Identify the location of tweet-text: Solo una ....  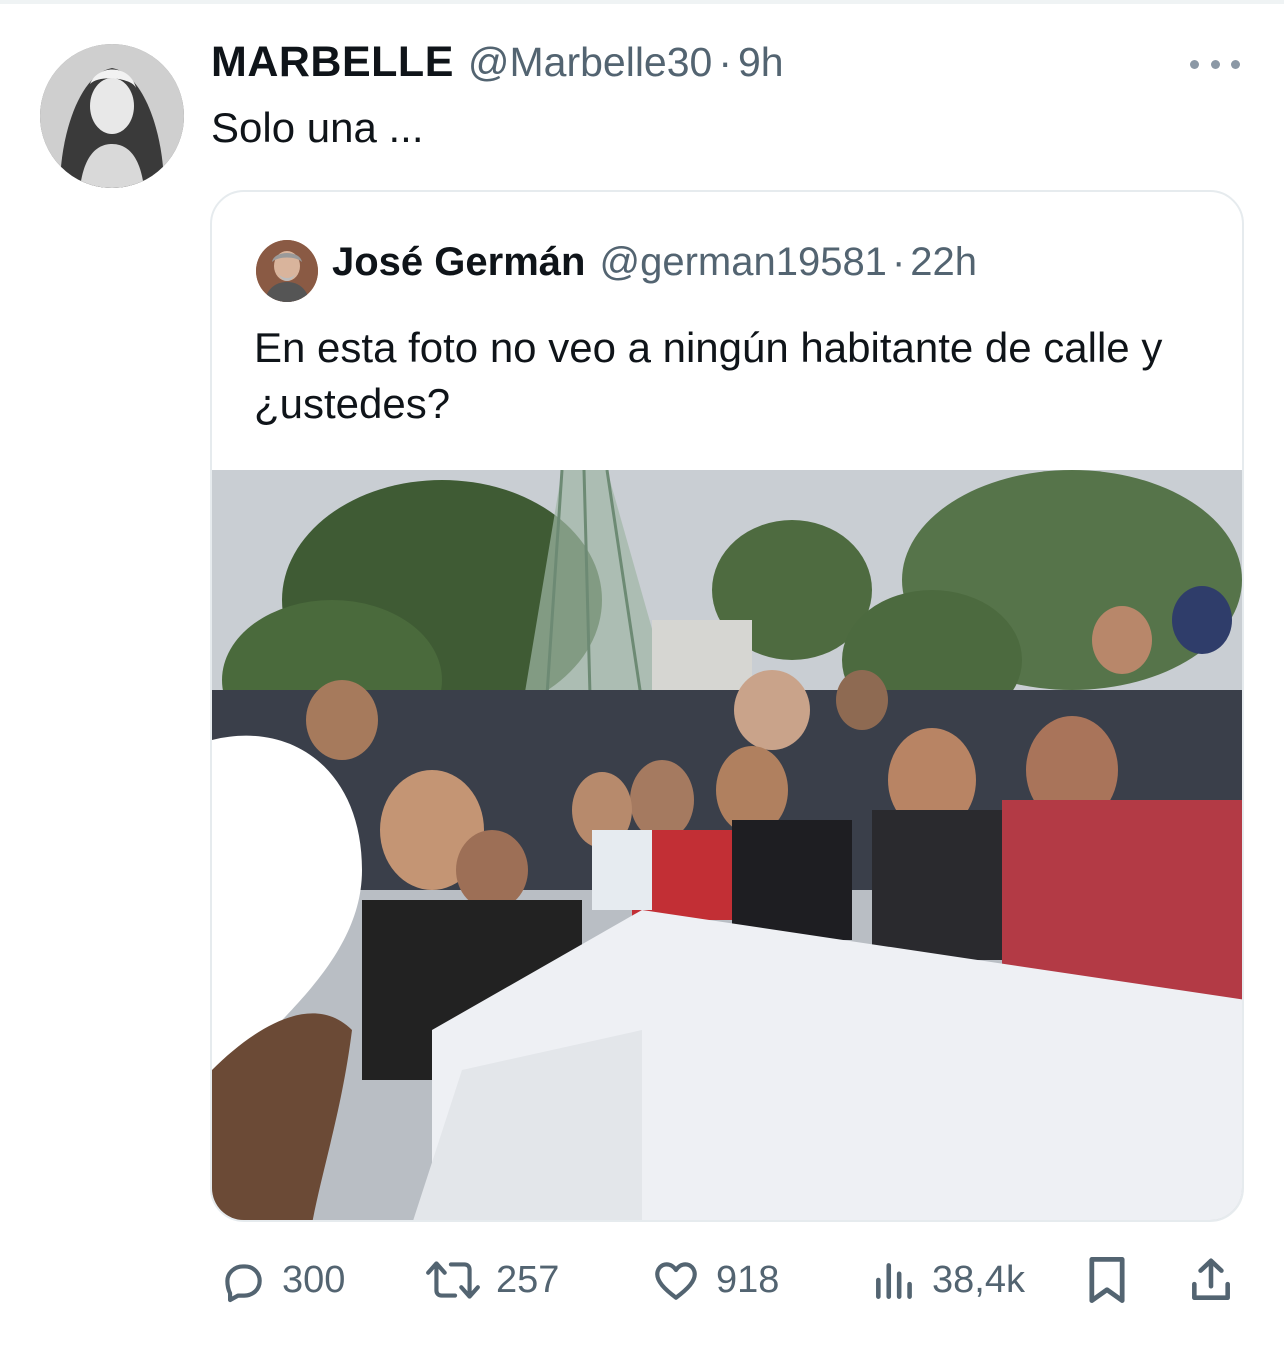
(317, 127).